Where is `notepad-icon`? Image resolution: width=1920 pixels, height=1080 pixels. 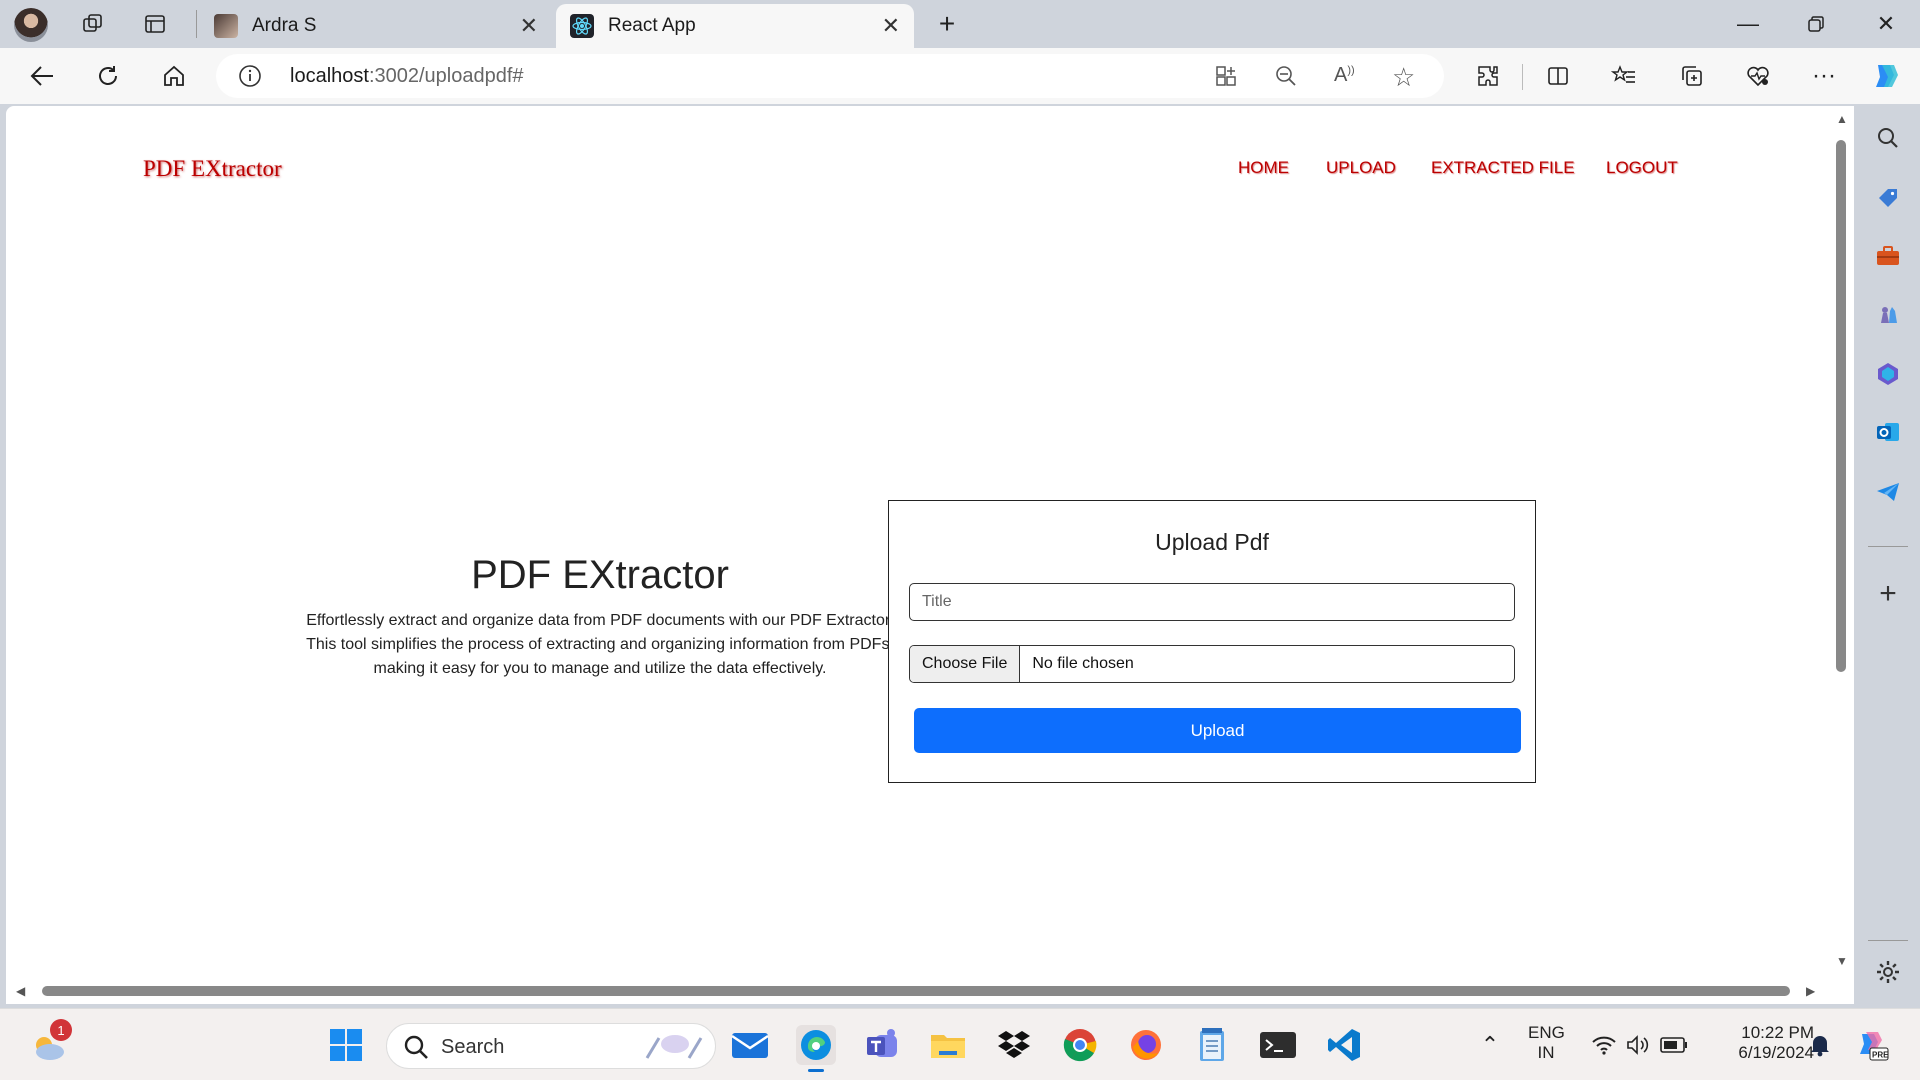 notepad-icon is located at coordinates (1212, 1045).